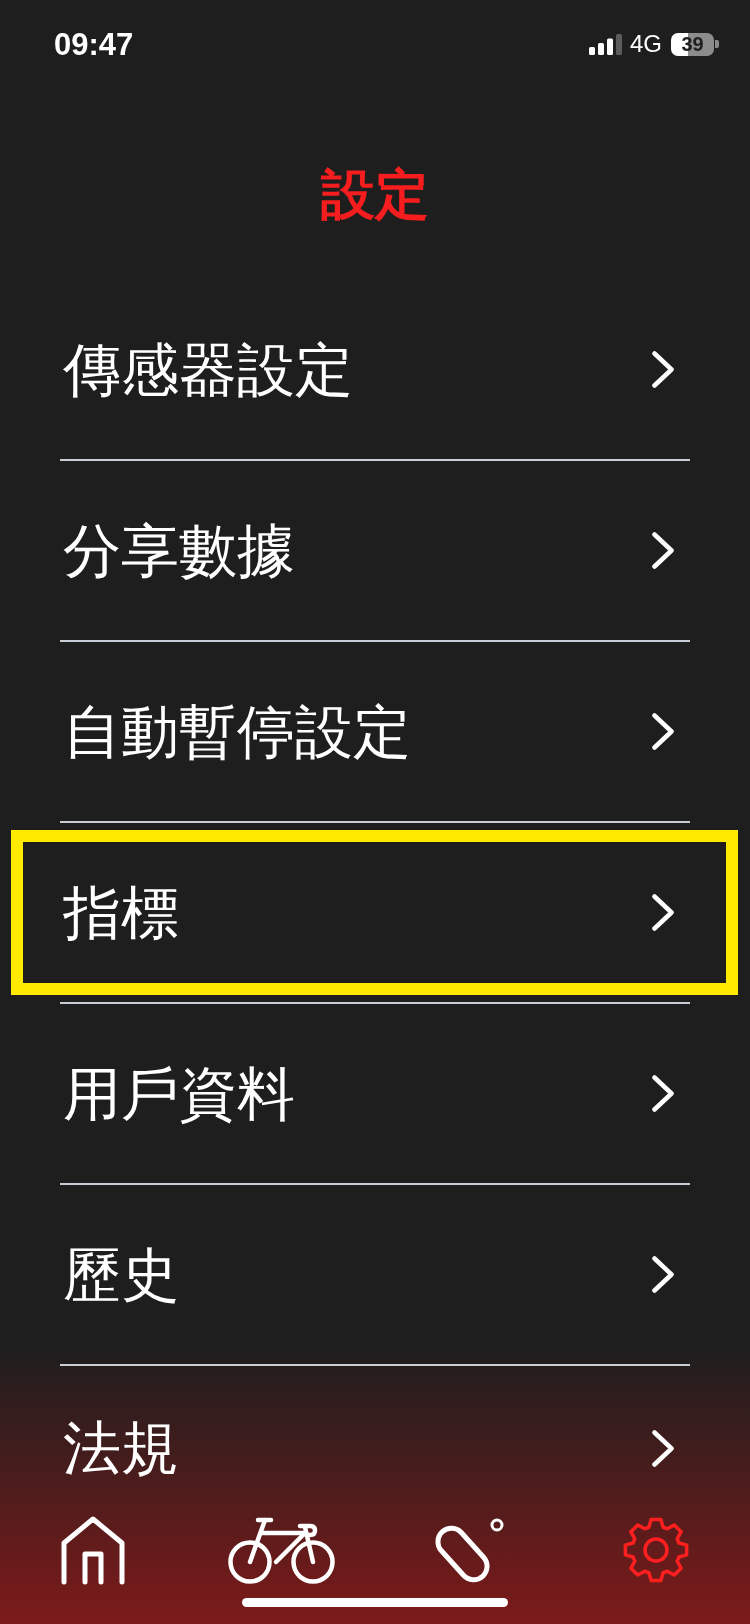 The image size is (750, 1624). I want to click on menu-item: 用戶資料, so click(374, 1093).